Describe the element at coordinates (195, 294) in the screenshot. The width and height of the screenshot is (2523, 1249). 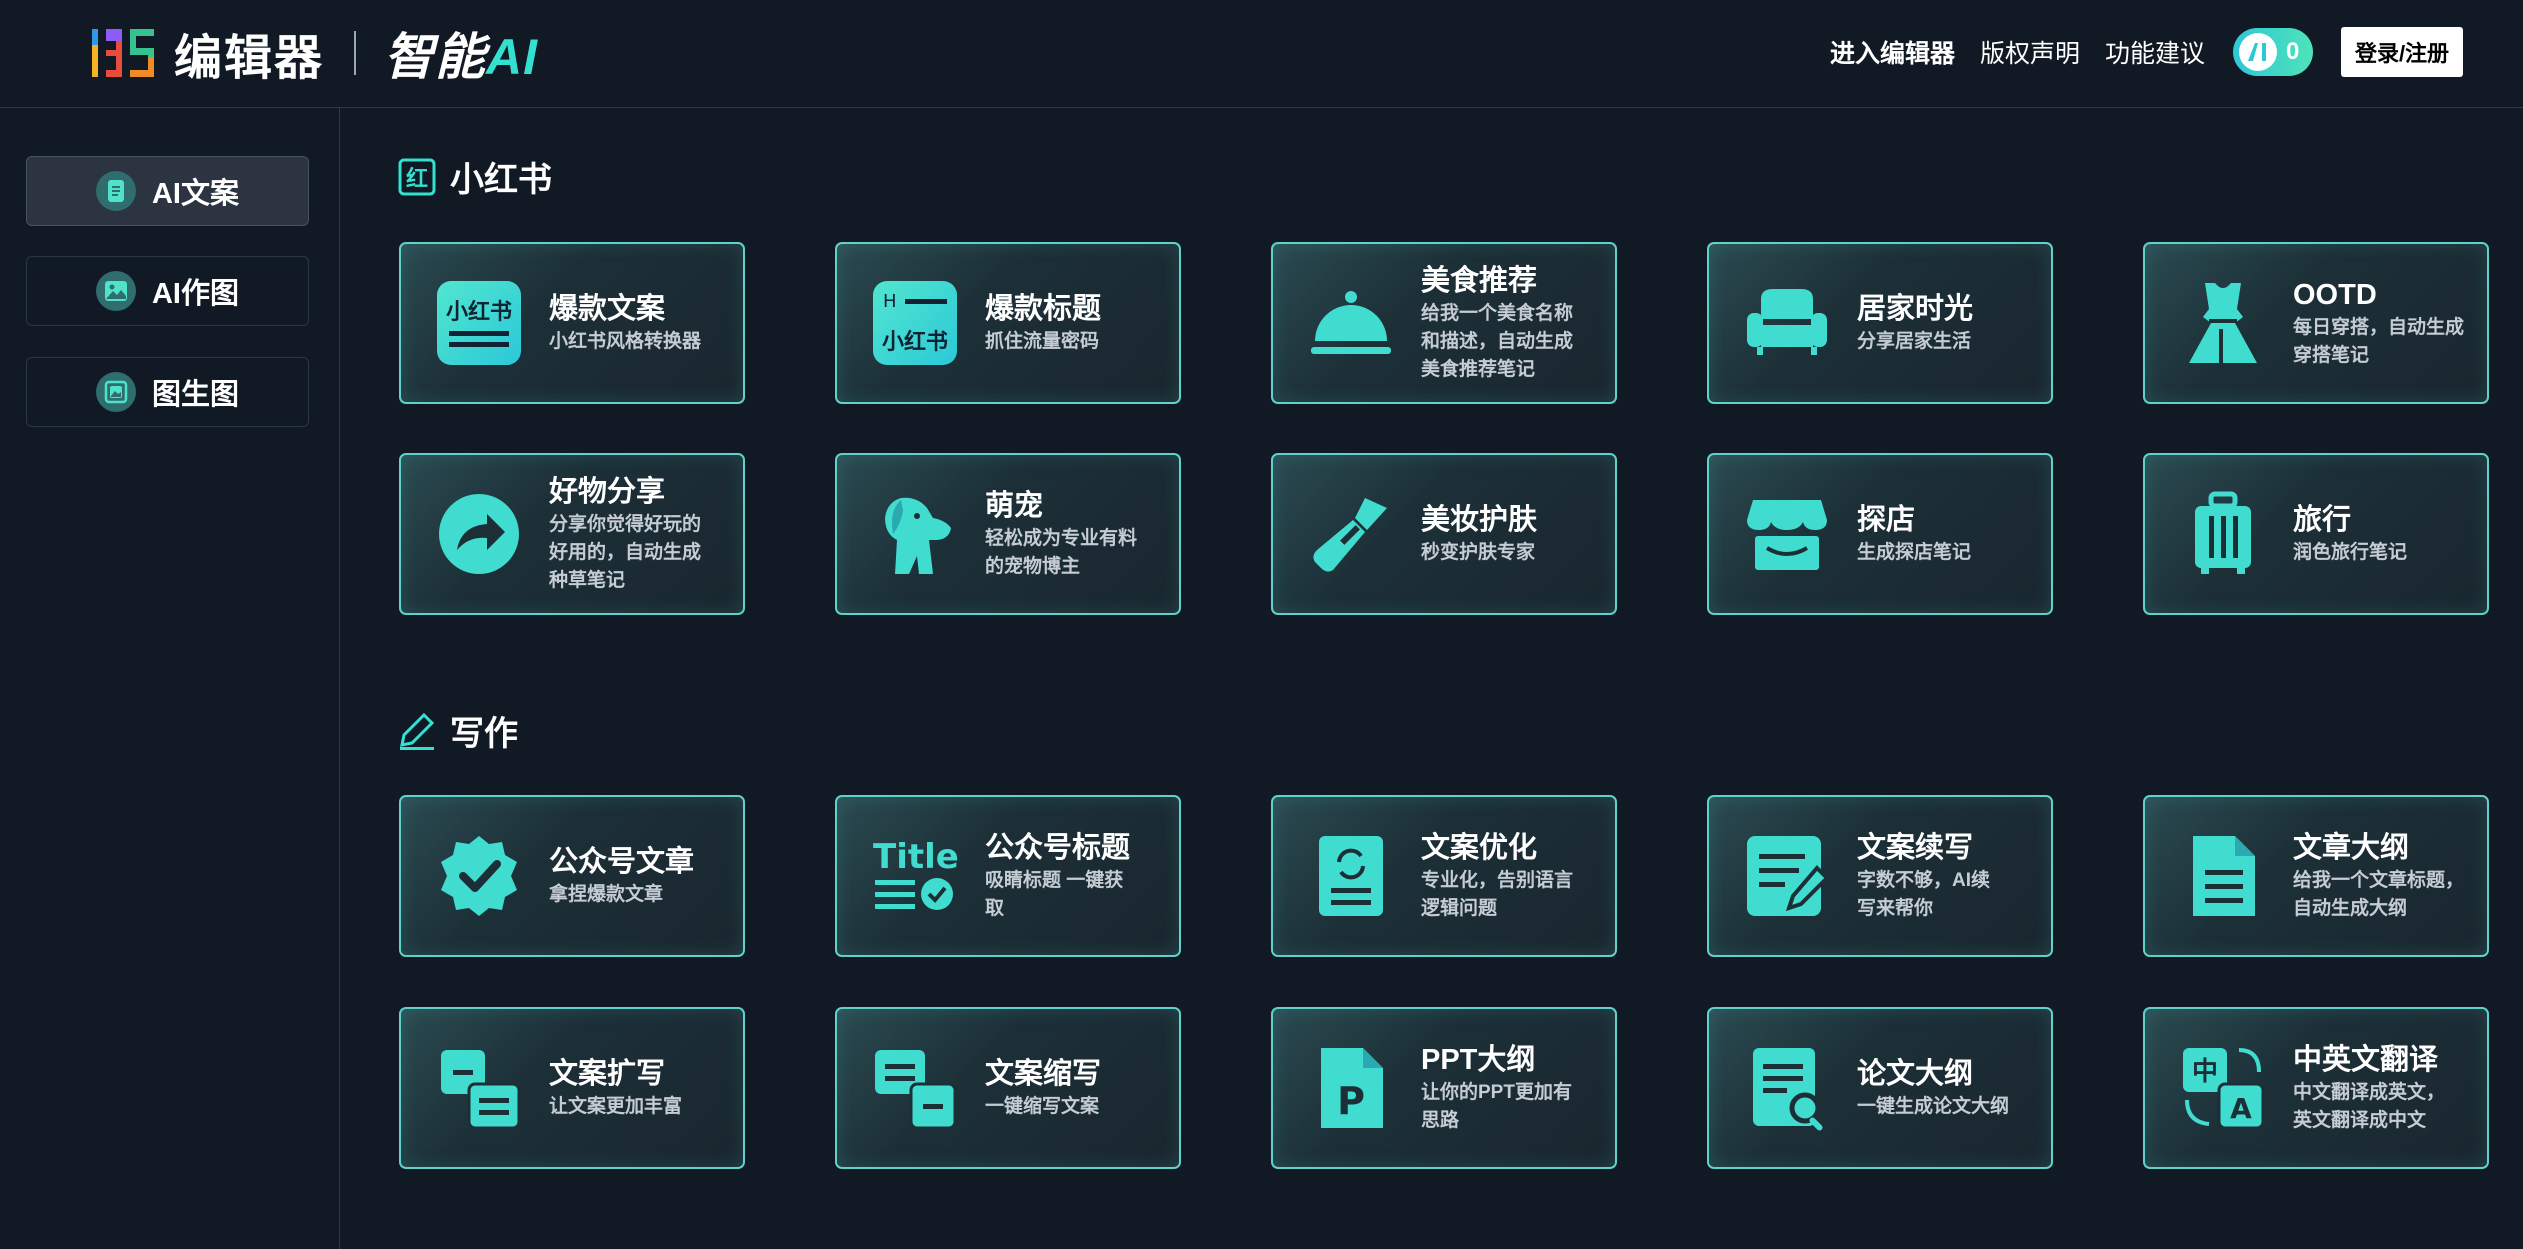
I see `sidebar-item-label: AI作图` at that location.